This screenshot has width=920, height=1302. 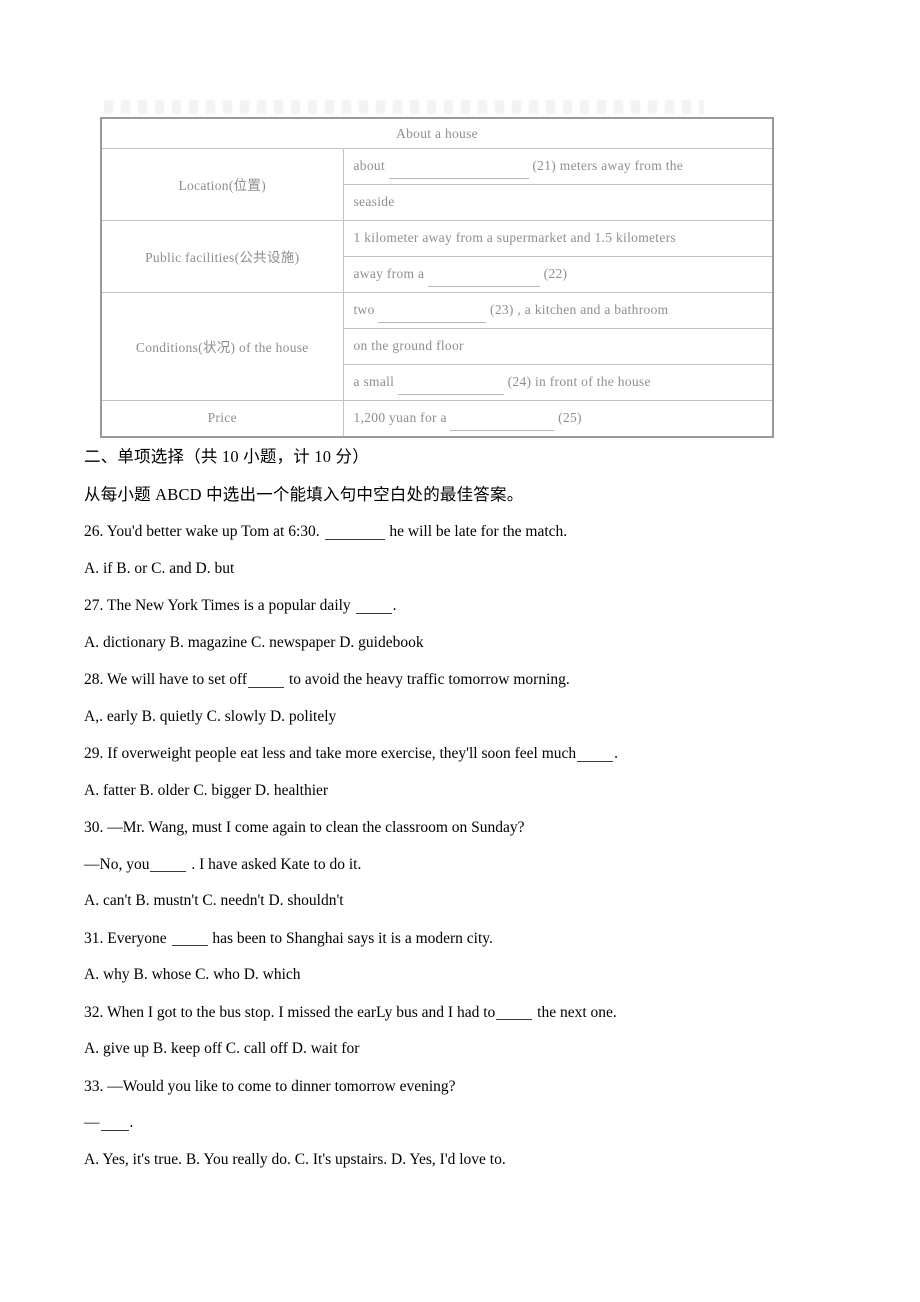 What do you see at coordinates (389, 273) in the screenshot?
I see `text-before-blank-22: away from a` at bounding box center [389, 273].